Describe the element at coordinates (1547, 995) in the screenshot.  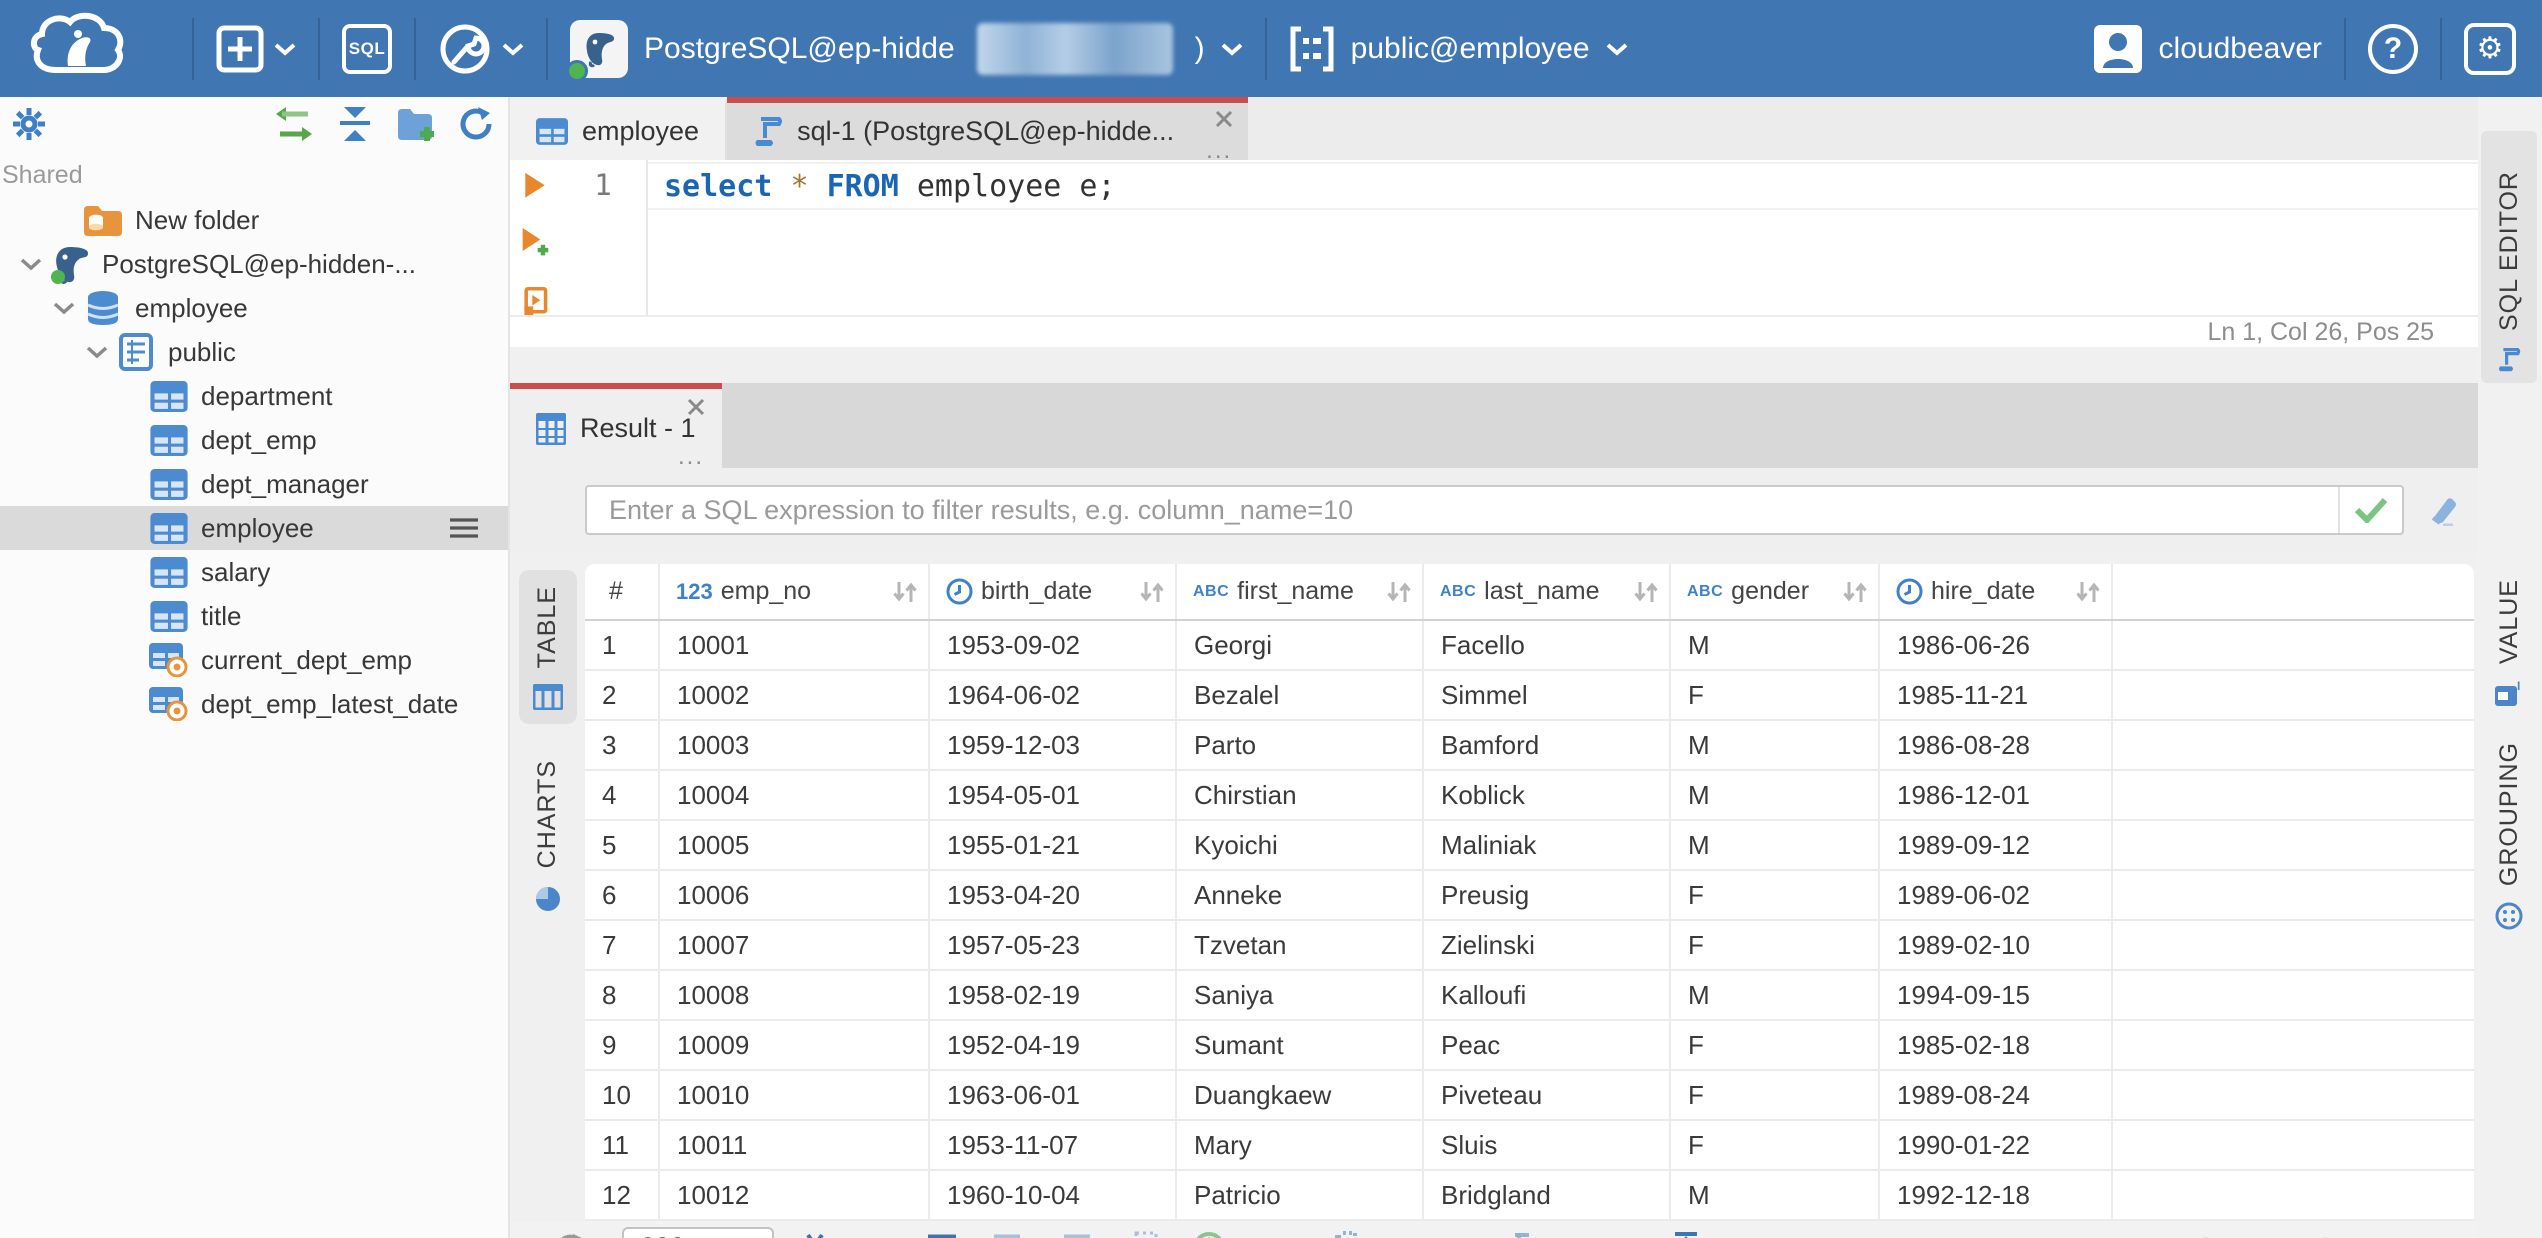
I see `data-cell: Kalloufi` at that location.